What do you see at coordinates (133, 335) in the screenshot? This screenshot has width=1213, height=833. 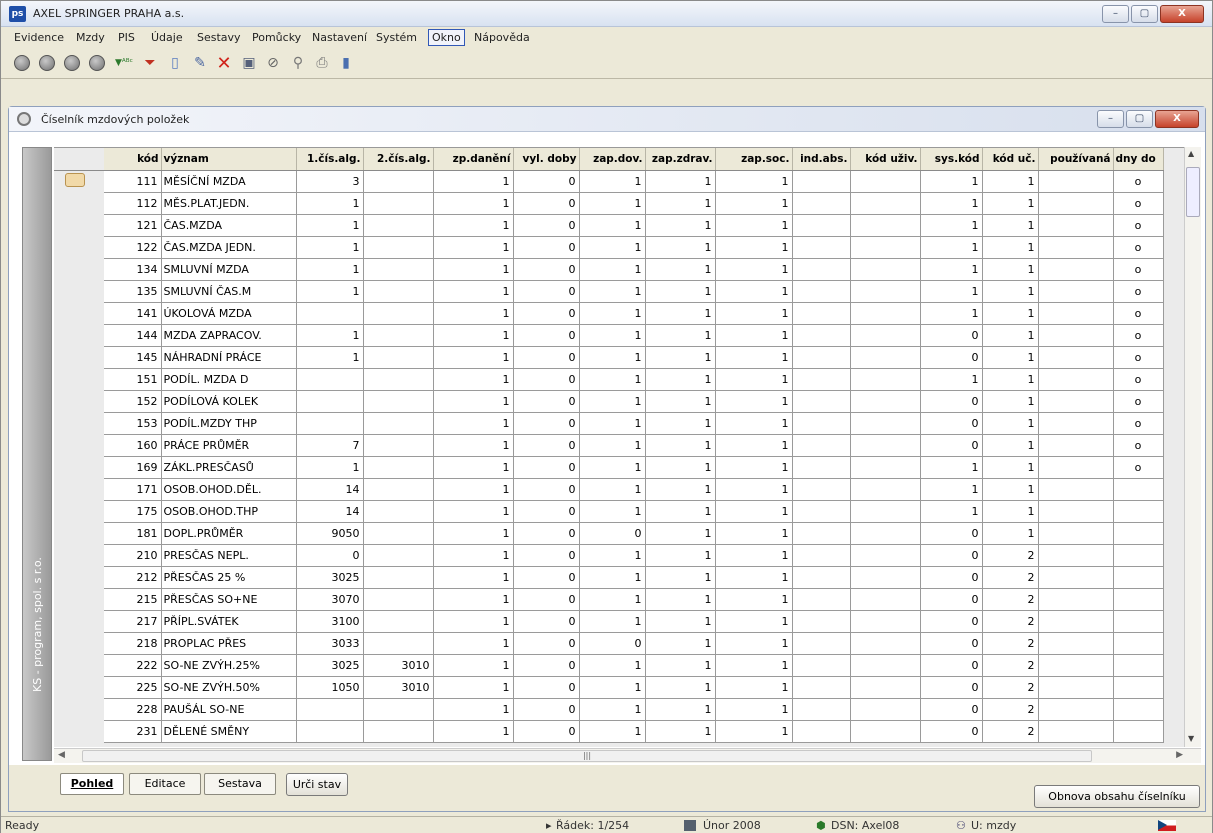 I see `table-cell: 144` at bounding box center [133, 335].